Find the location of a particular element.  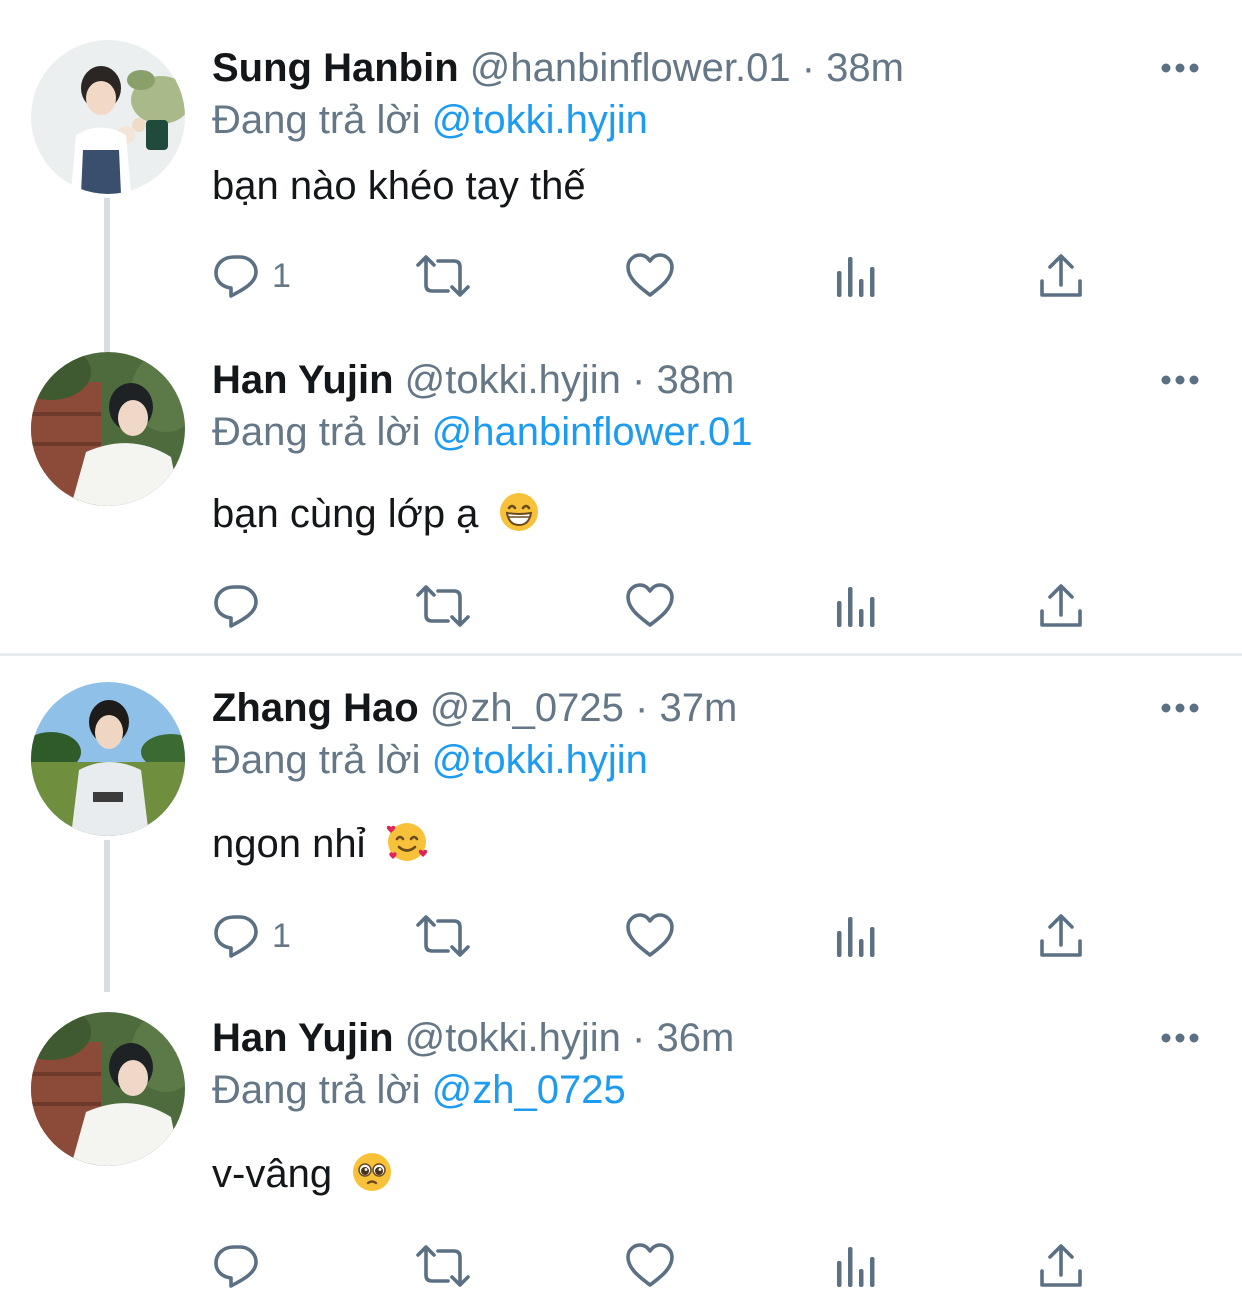

timestamp: 36m is located at coordinates (695, 1038).